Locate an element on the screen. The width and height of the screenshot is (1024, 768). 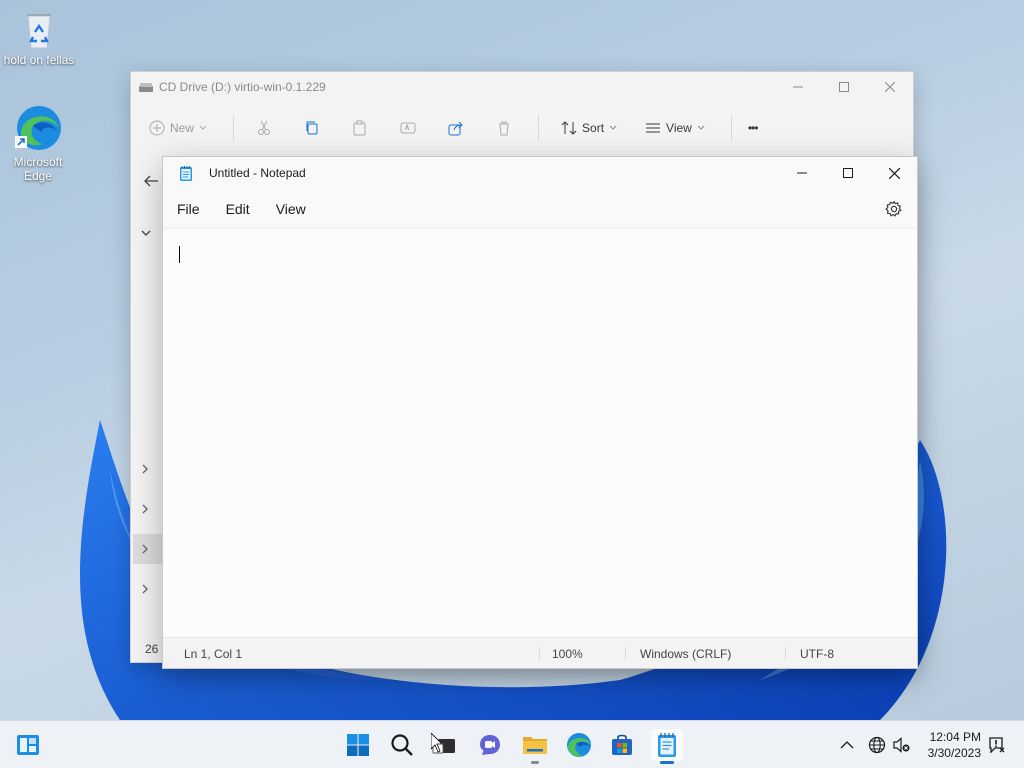
share-button is located at coordinates (456, 128).